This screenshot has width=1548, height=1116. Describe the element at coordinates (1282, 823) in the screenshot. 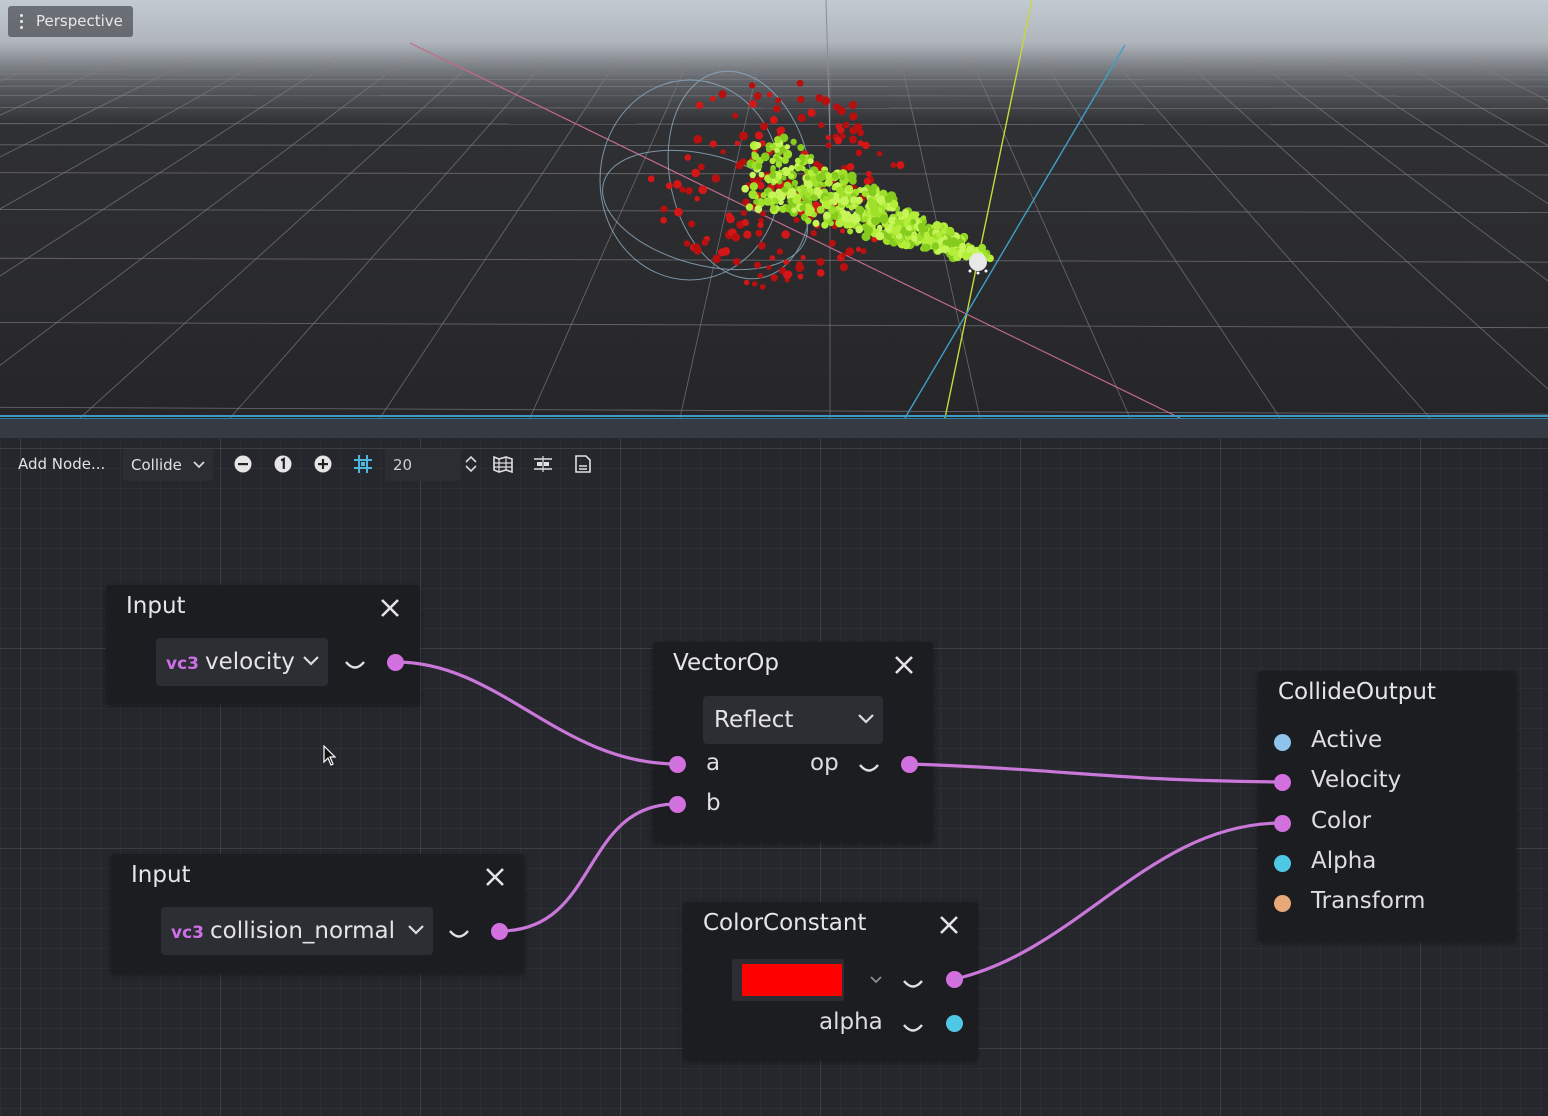

I see `input-port-color` at that location.